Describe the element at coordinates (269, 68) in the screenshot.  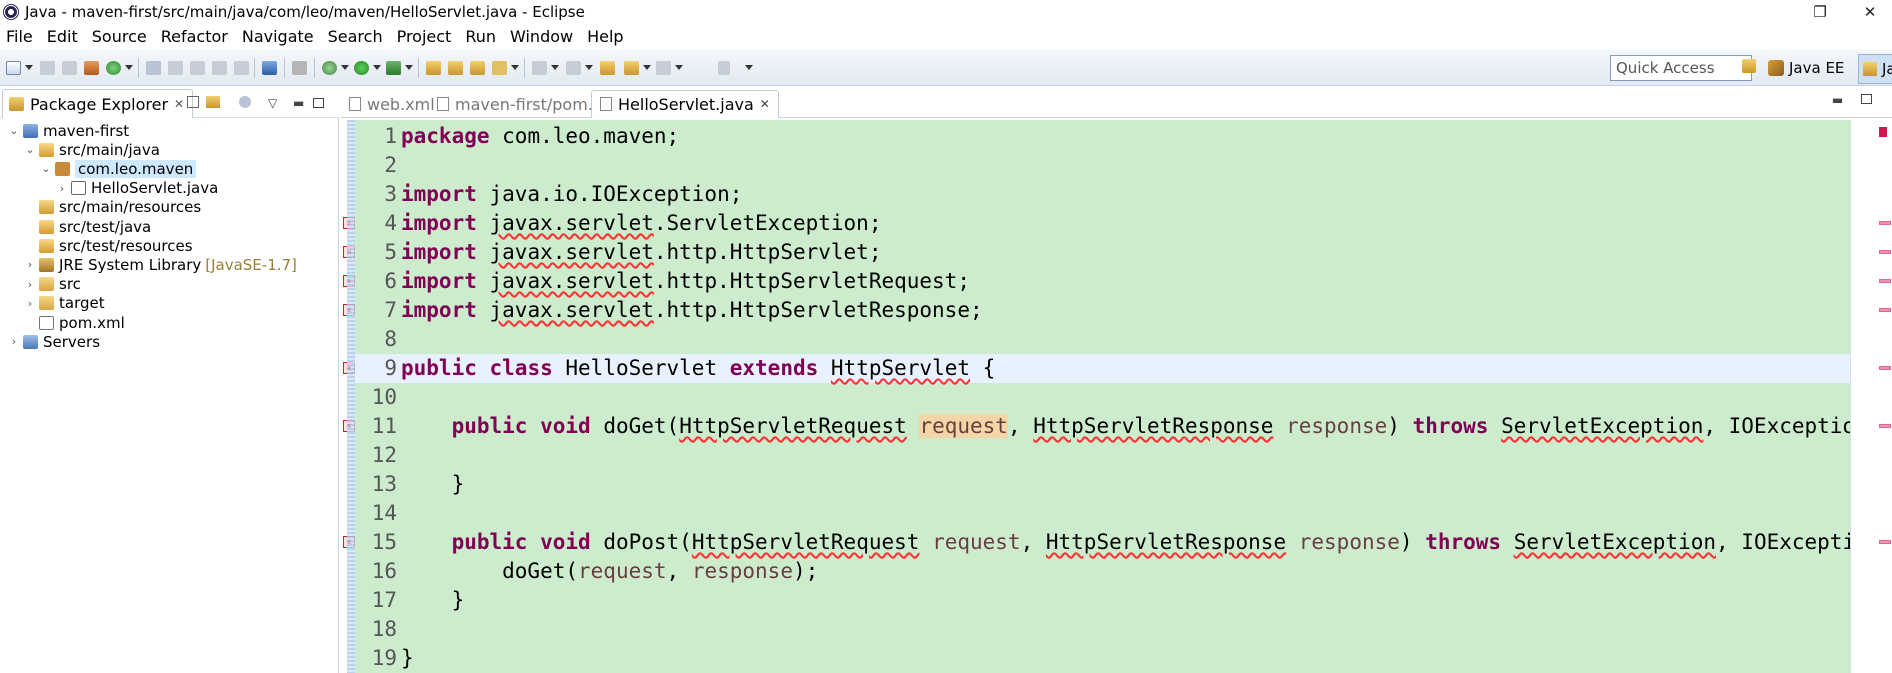
I see `console-icon` at that location.